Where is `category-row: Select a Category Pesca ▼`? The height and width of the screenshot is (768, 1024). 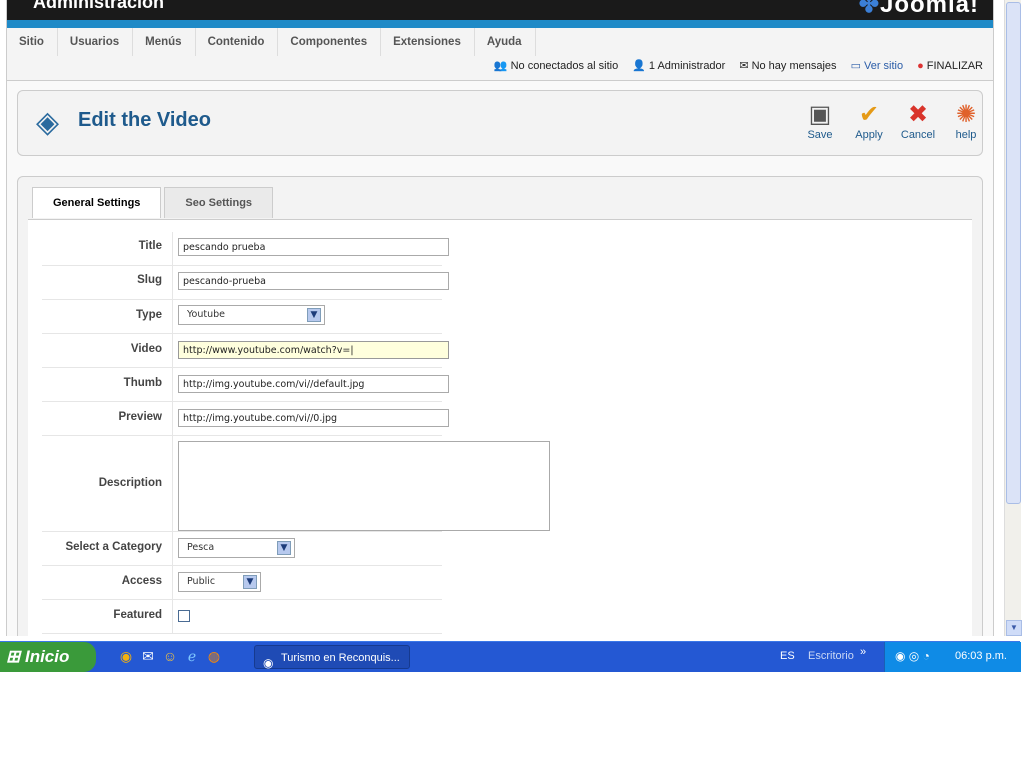 category-row: Select a Category Pesca ▼ is located at coordinates (242, 548).